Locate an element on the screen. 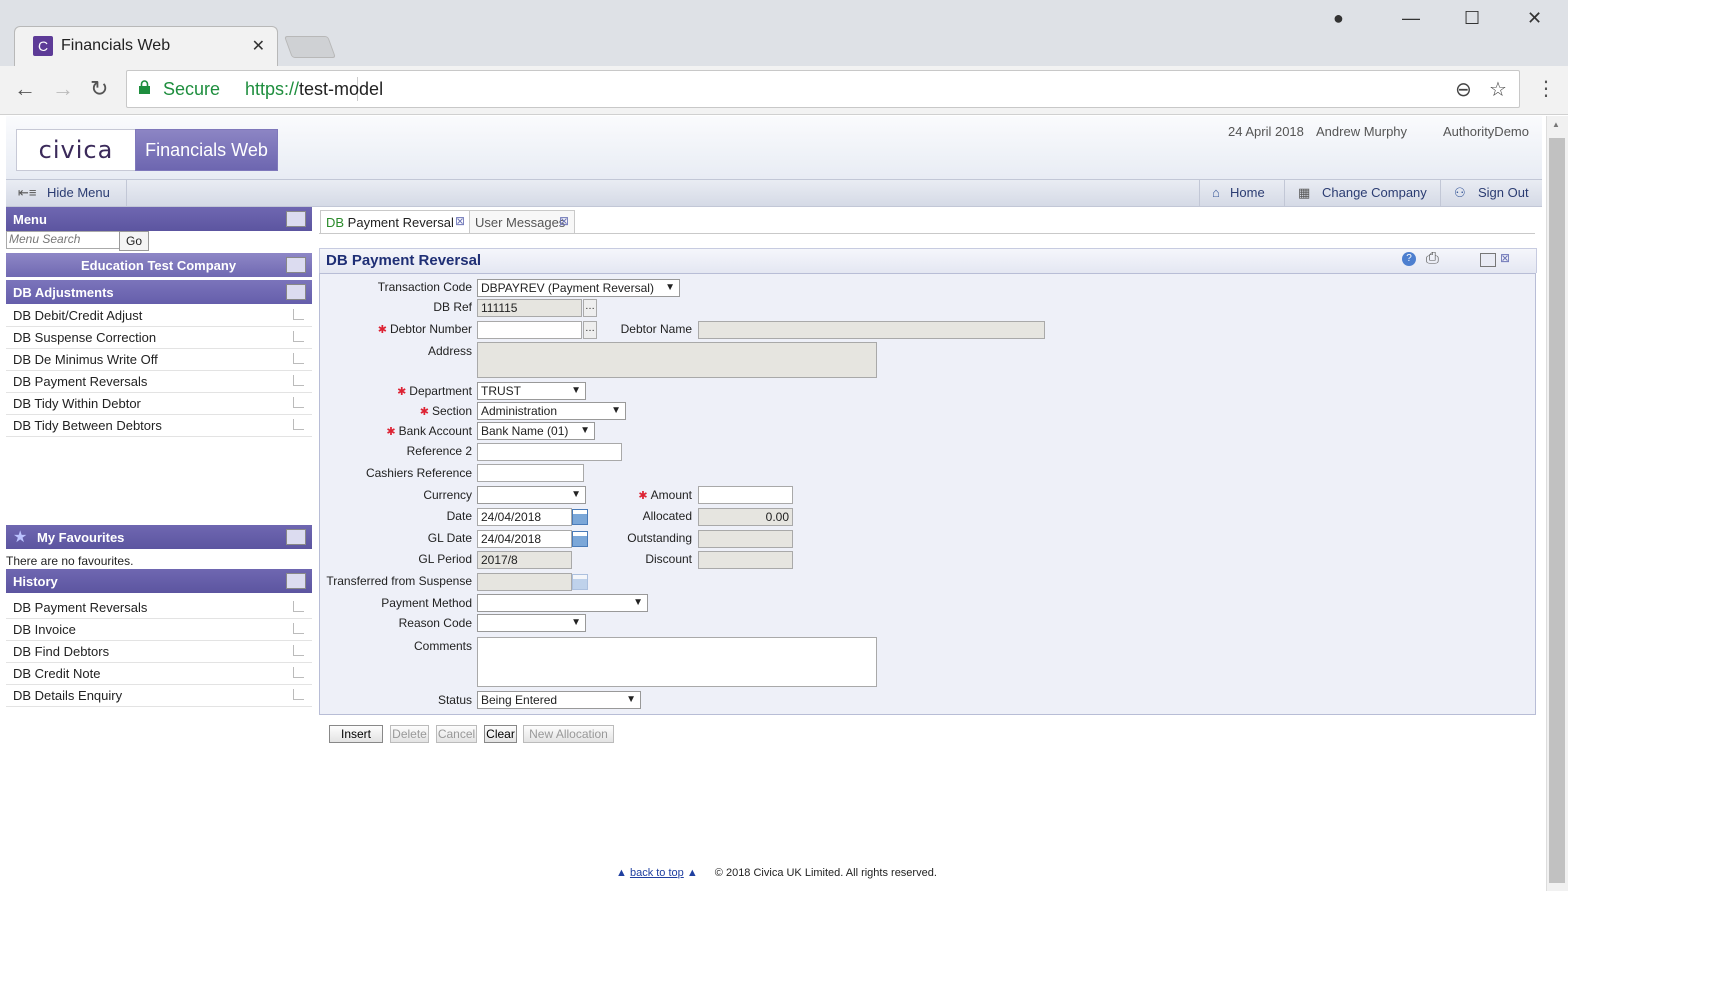 The width and height of the screenshot is (1732, 984). db-ref-field: 111115 is located at coordinates (529, 308).